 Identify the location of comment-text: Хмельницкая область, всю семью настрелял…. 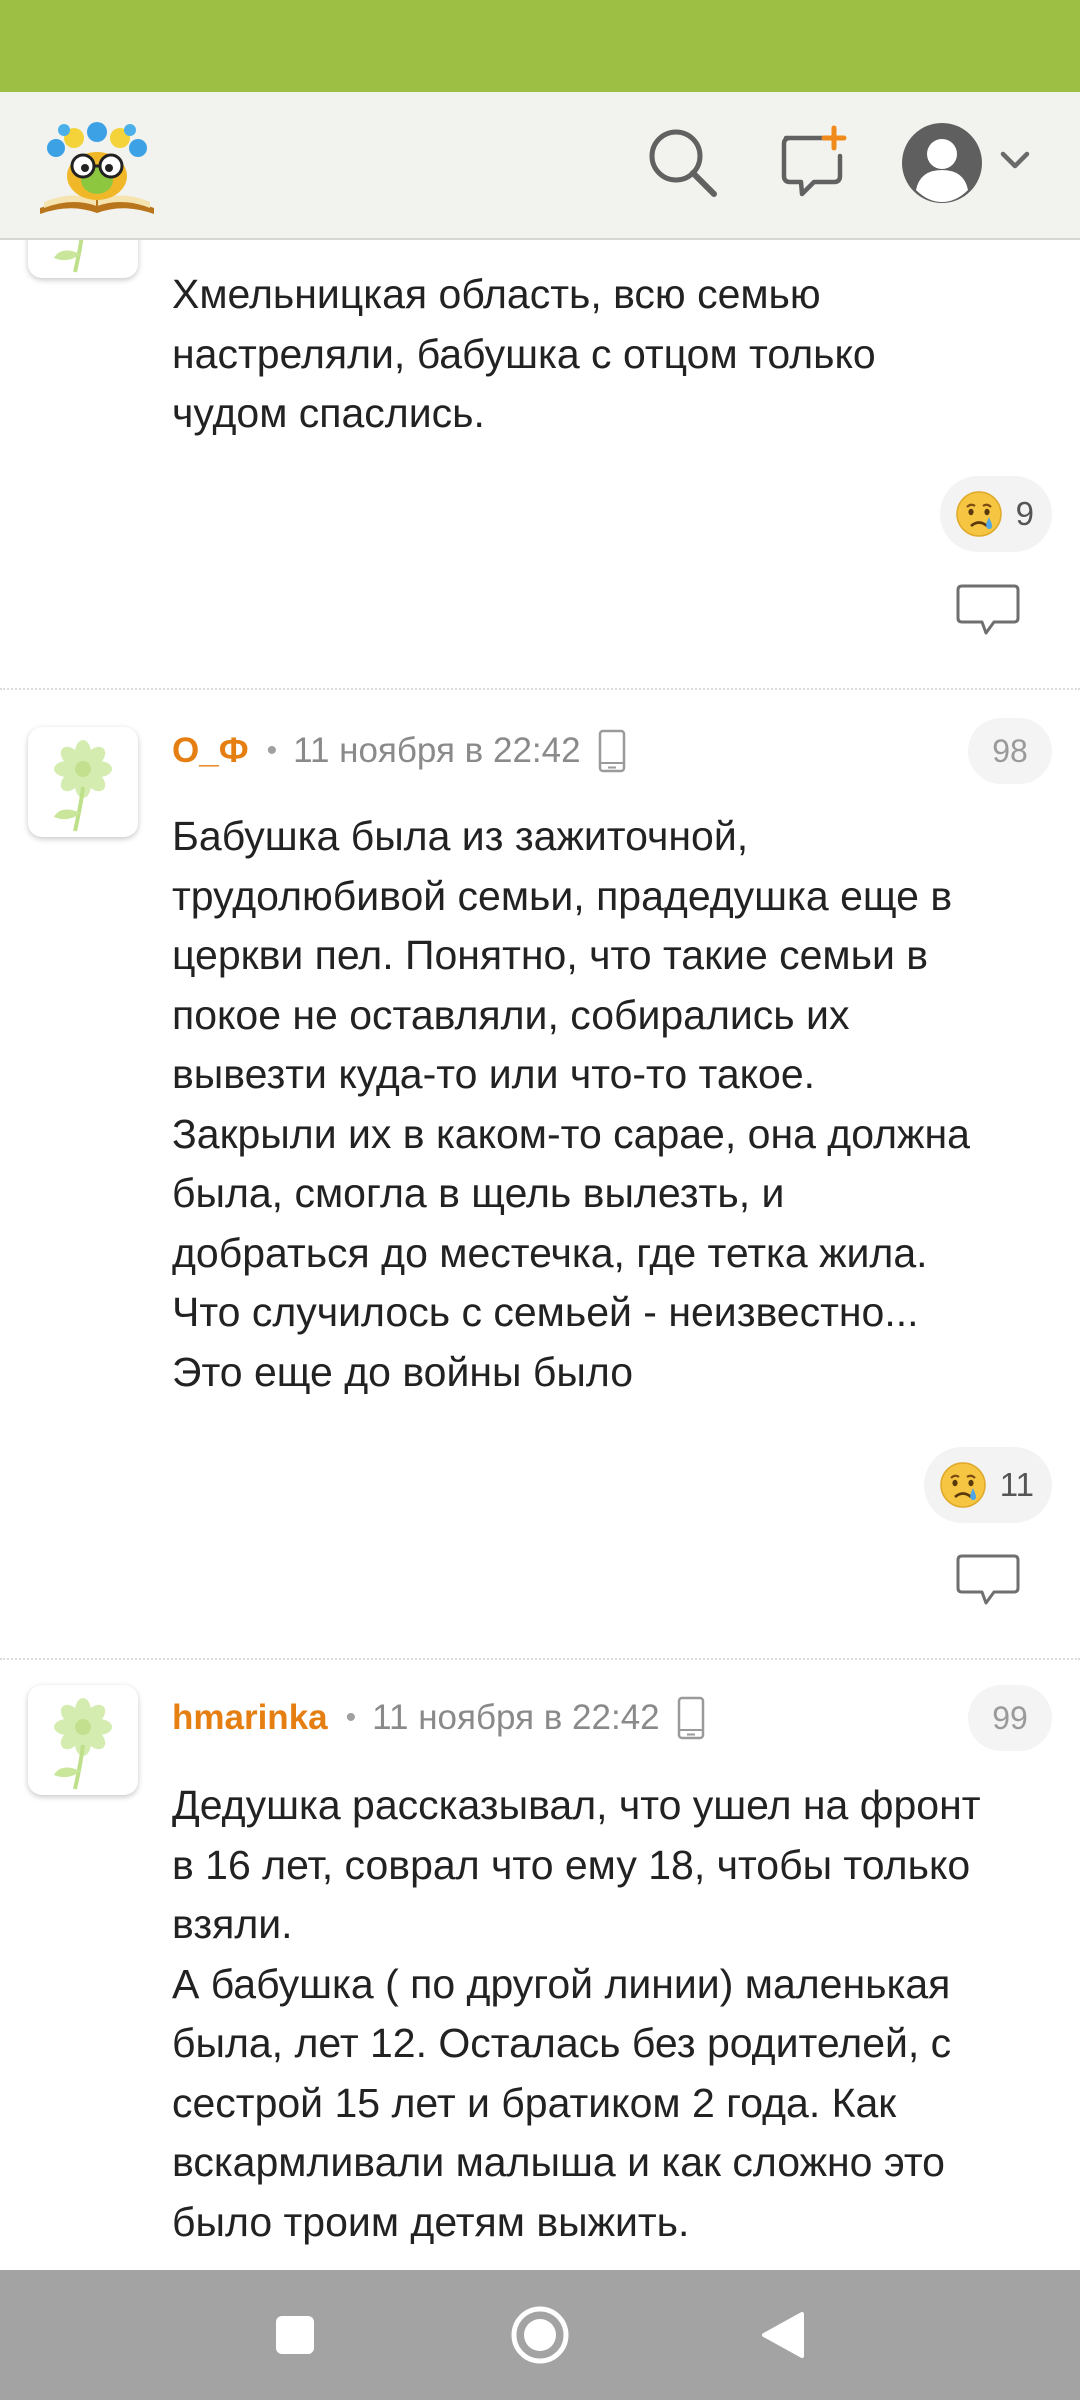
(524, 353).